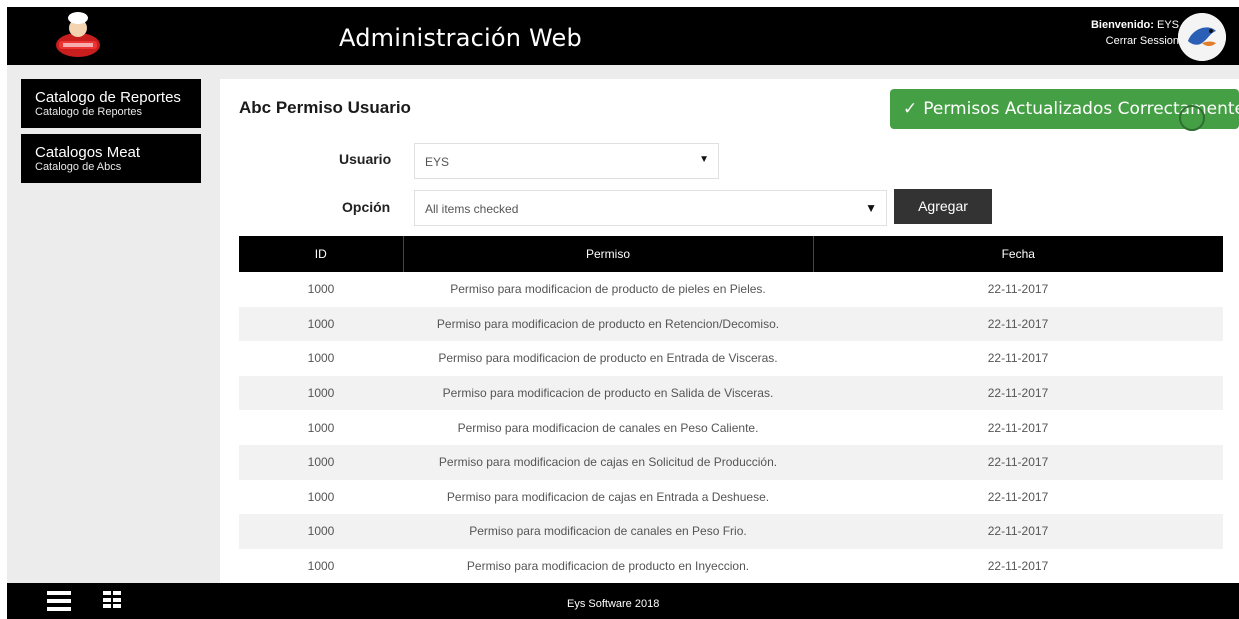 Image resolution: width=1239 pixels, height=619 pixels. Describe the element at coordinates (472, 209) in the screenshot. I see `opcion-value: All items checked` at that location.